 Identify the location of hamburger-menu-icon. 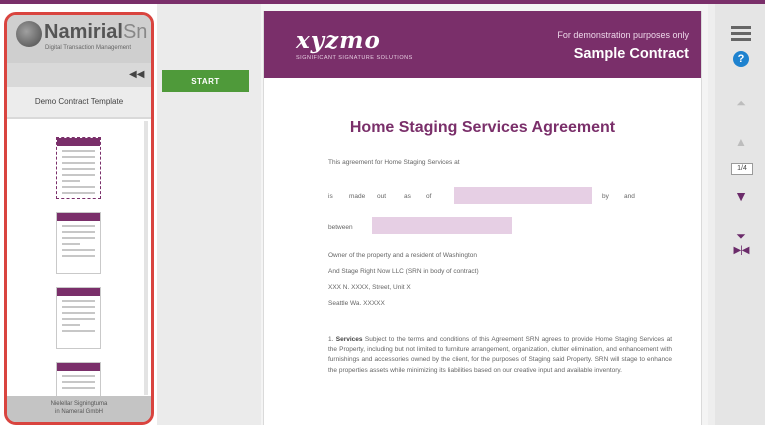
(741, 35).